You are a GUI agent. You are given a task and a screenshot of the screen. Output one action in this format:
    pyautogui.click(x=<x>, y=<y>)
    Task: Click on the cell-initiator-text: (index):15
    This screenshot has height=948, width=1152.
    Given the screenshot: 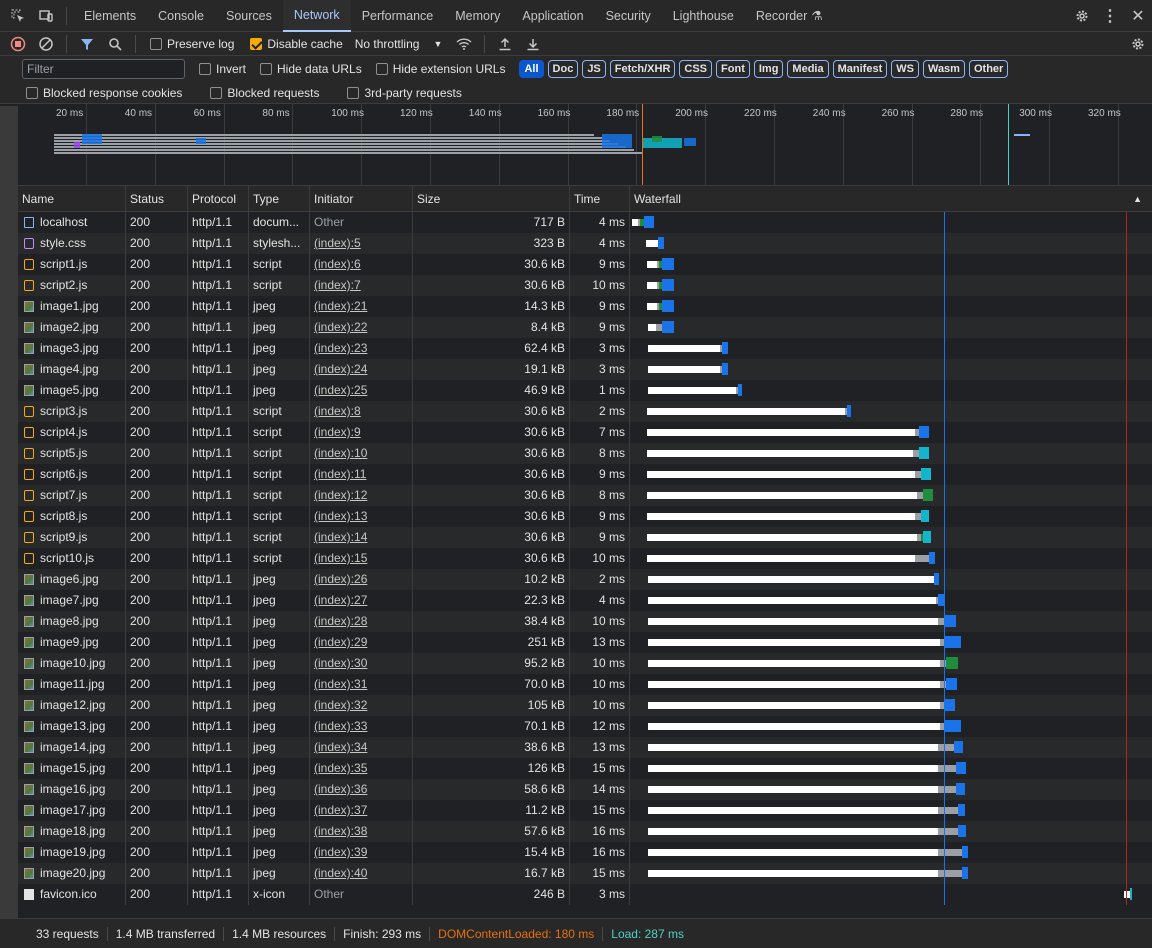 What is the action you would take?
    pyautogui.click(x=340, y=558)
    